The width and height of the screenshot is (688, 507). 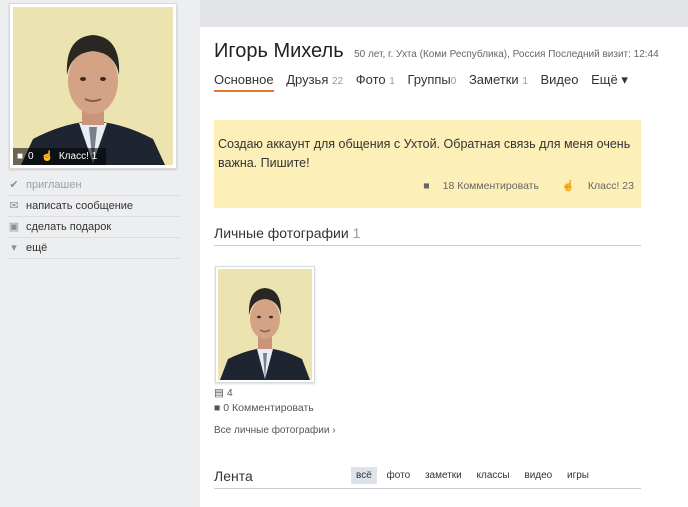 I want to click on tab-label: Основное, so click(x=244, y=79).